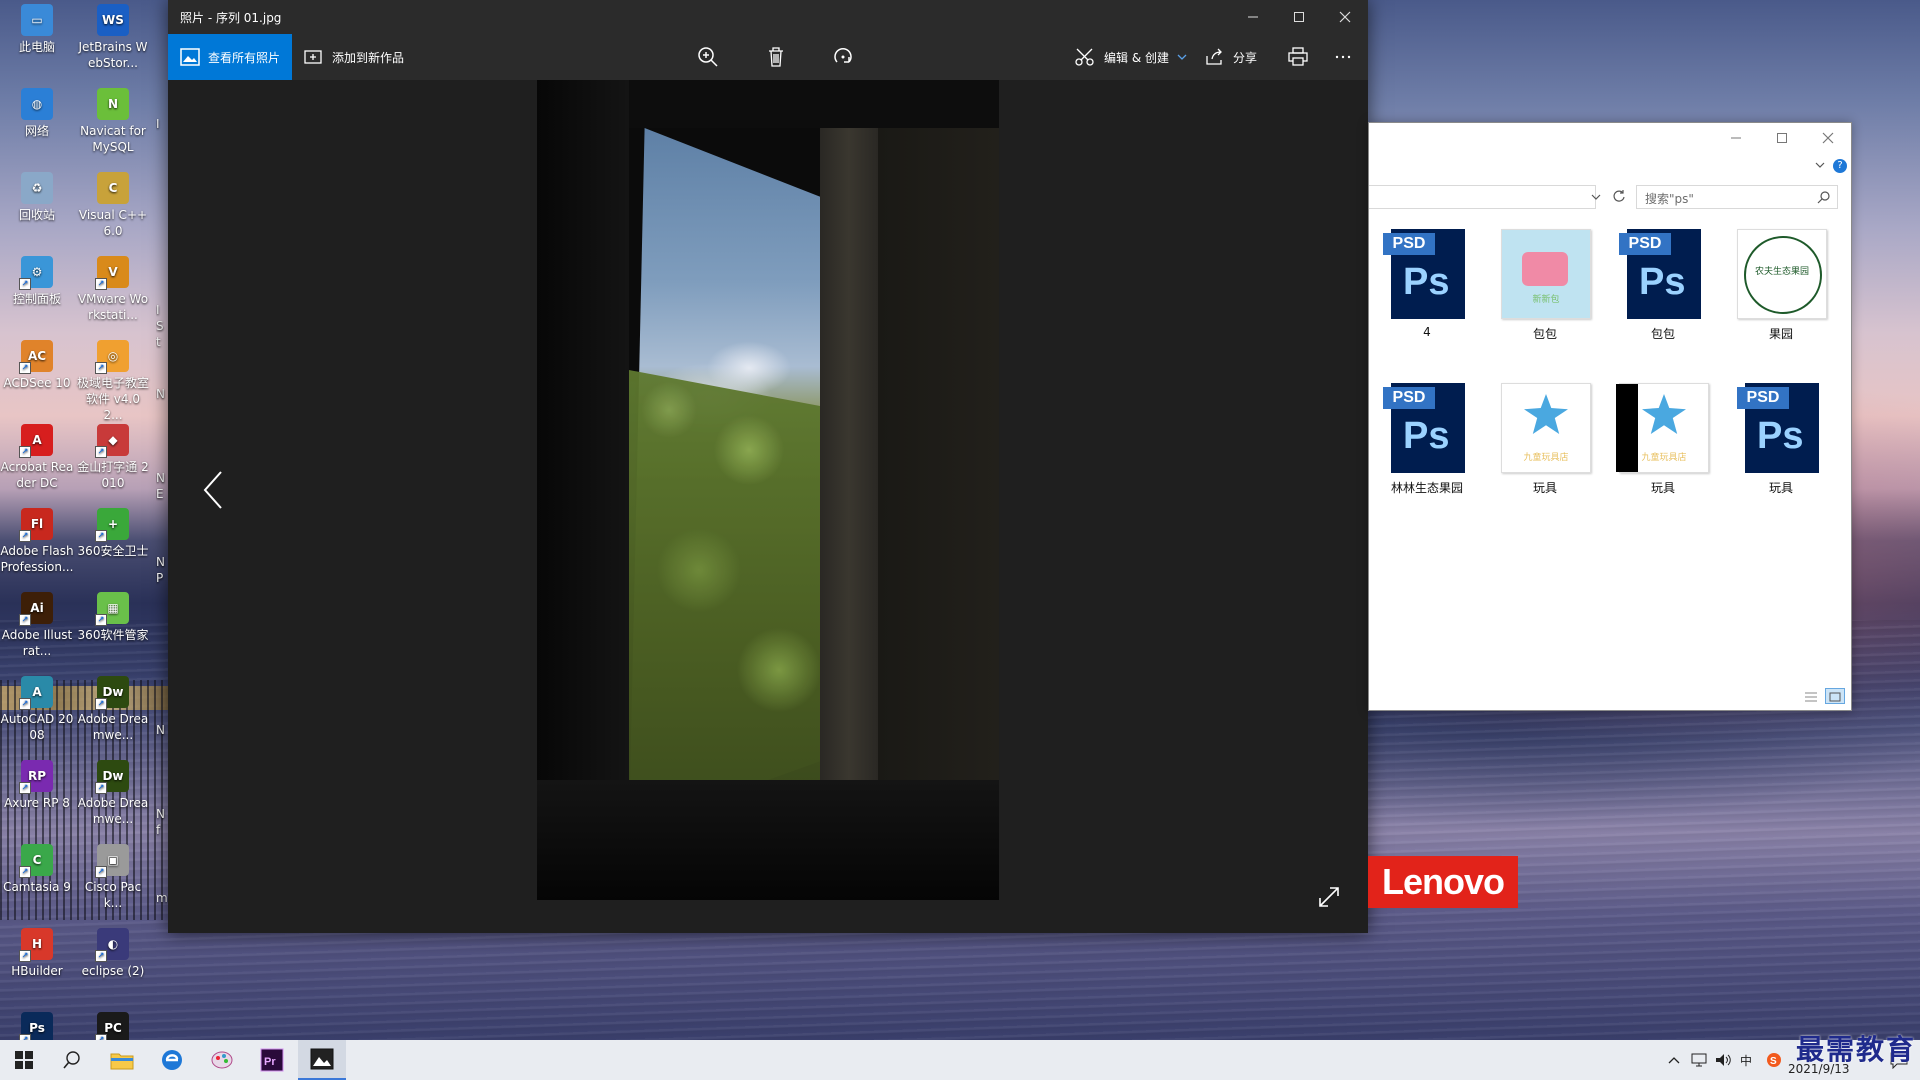 The height and width of the screenshot is (1080, 1920). Describe the element at coordinates (24, 1060) in the screenshot. I see `start-button` at that location.